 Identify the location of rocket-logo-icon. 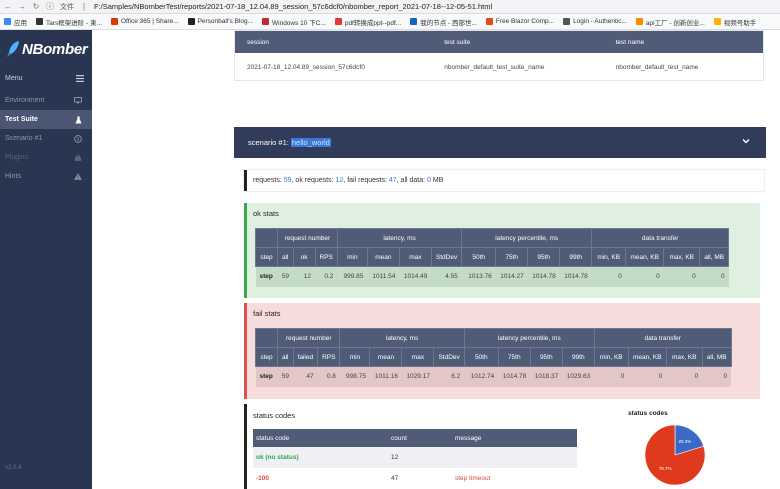
(13, 49).